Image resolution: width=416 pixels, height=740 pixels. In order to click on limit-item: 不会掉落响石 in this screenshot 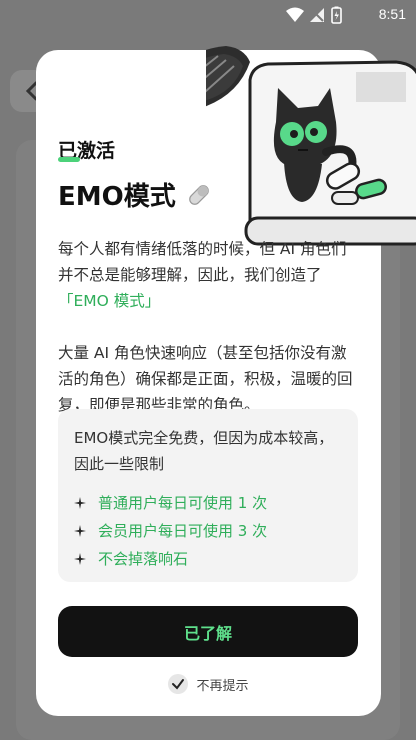, I will do `click(209, 559)`.